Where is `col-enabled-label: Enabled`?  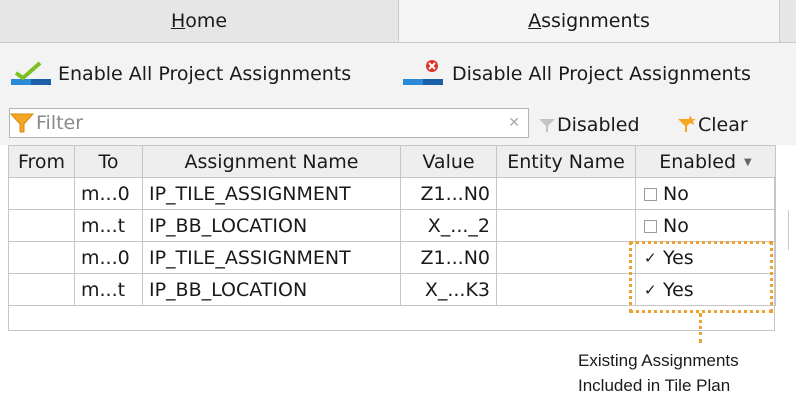
col-enabled-label: Enabled is located at coordinates (698, 161).